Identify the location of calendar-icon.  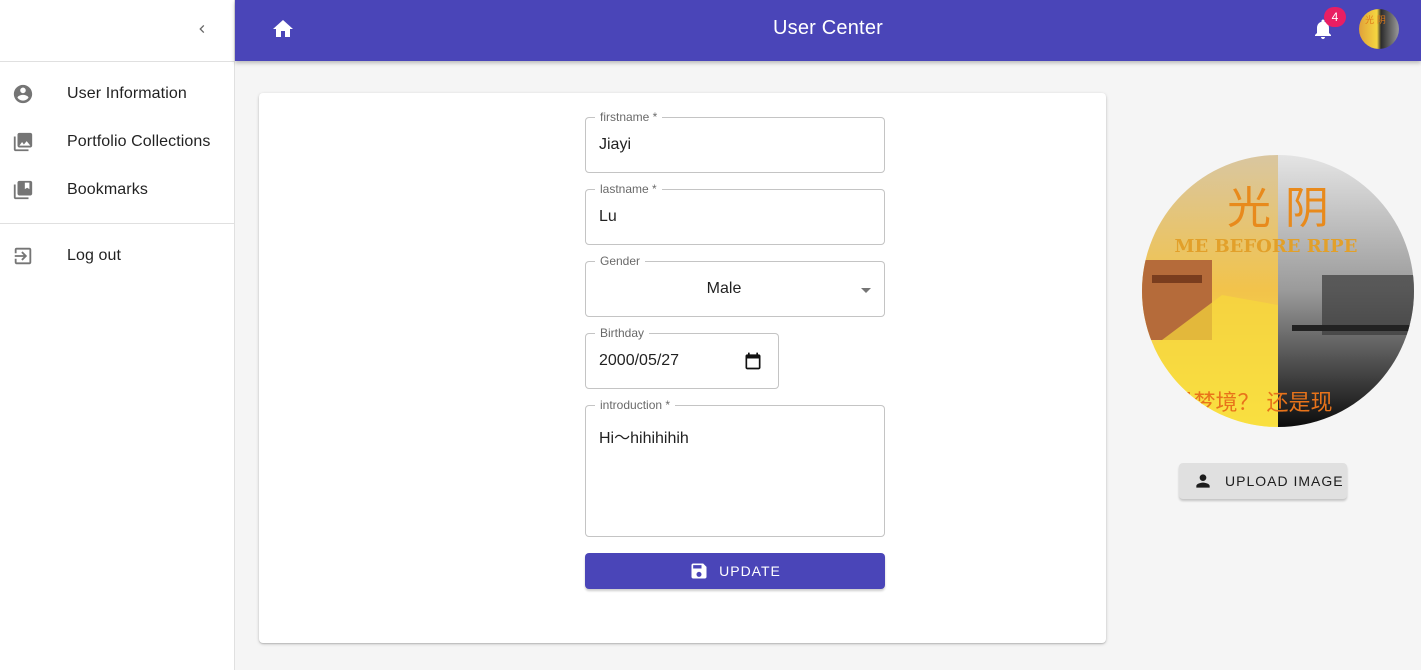
(753, 361).